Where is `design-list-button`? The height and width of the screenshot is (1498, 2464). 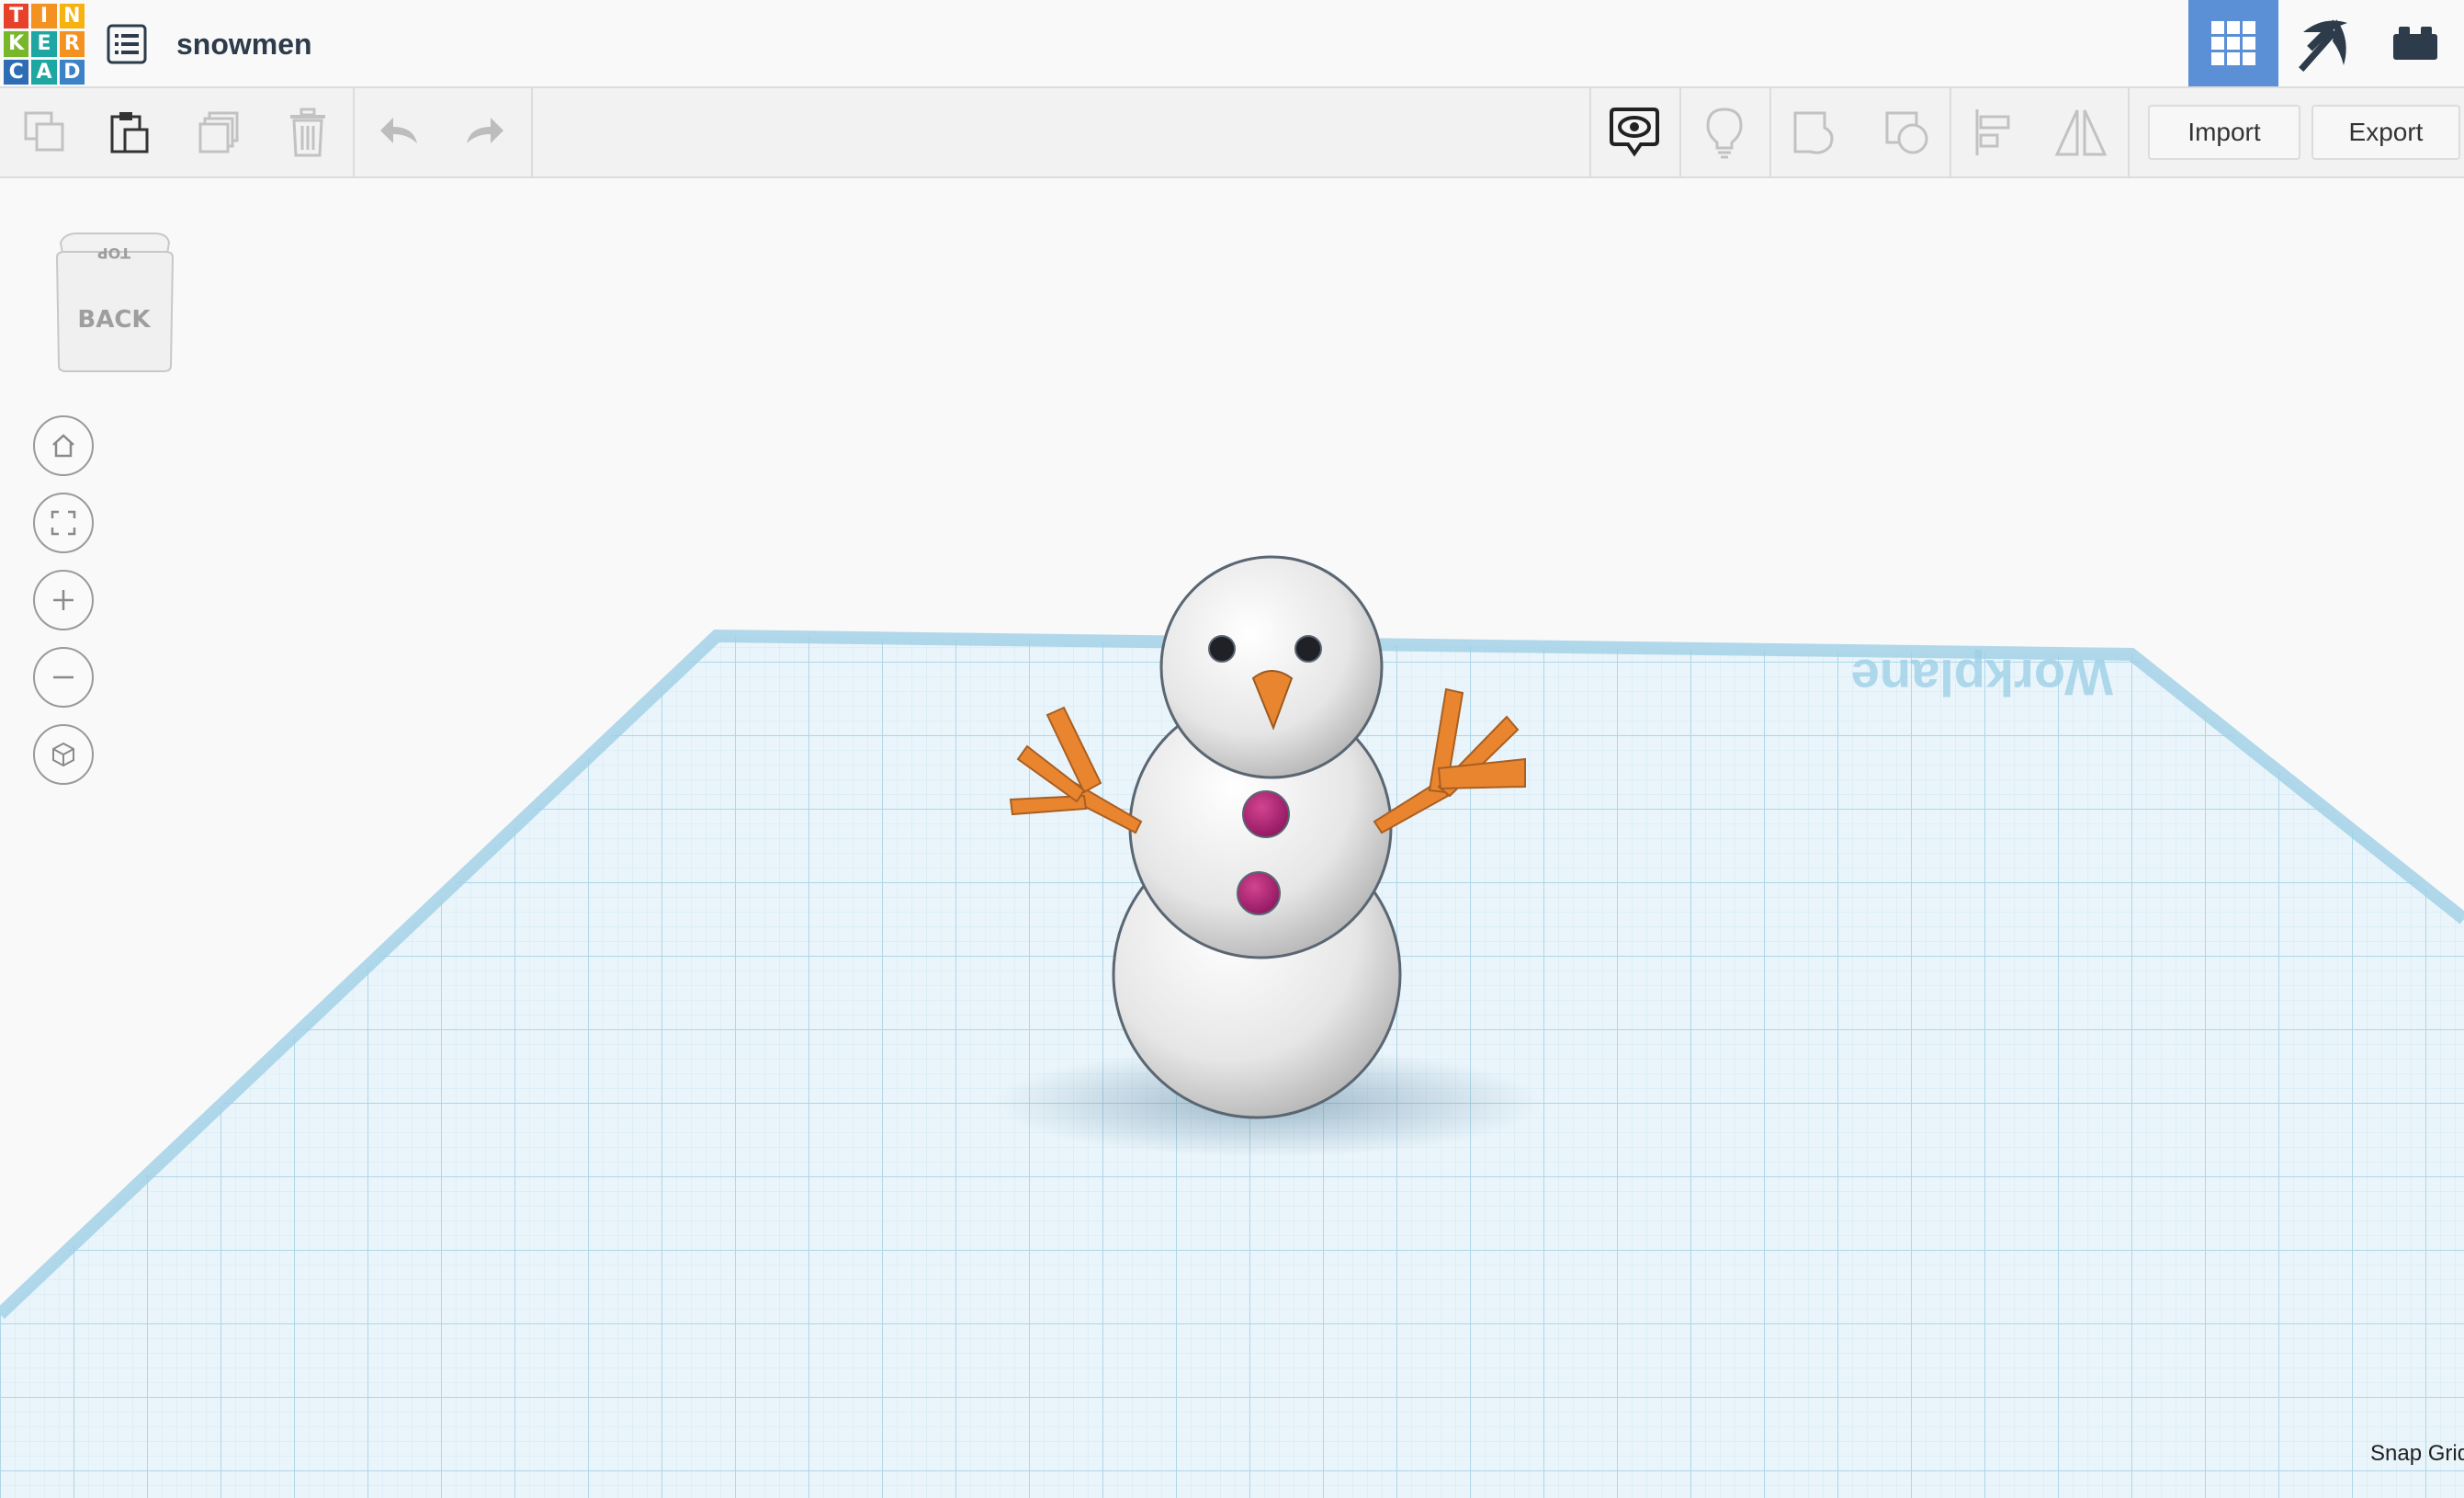 design-list-button is located at coordinates (127, 44).